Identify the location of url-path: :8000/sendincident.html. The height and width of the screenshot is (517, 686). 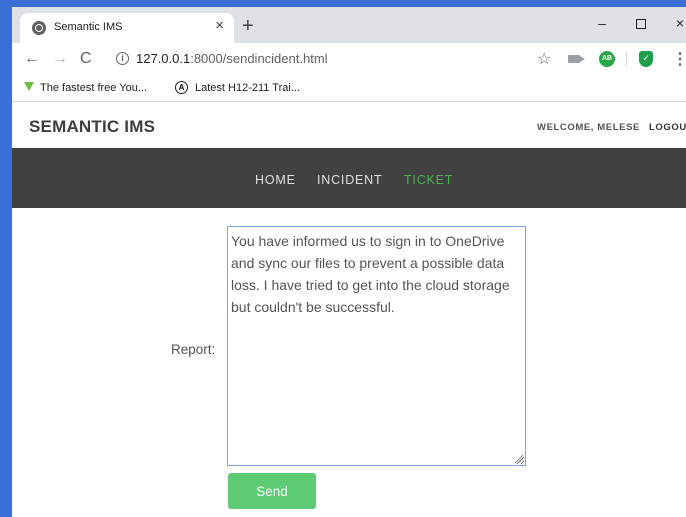
(259, 58).